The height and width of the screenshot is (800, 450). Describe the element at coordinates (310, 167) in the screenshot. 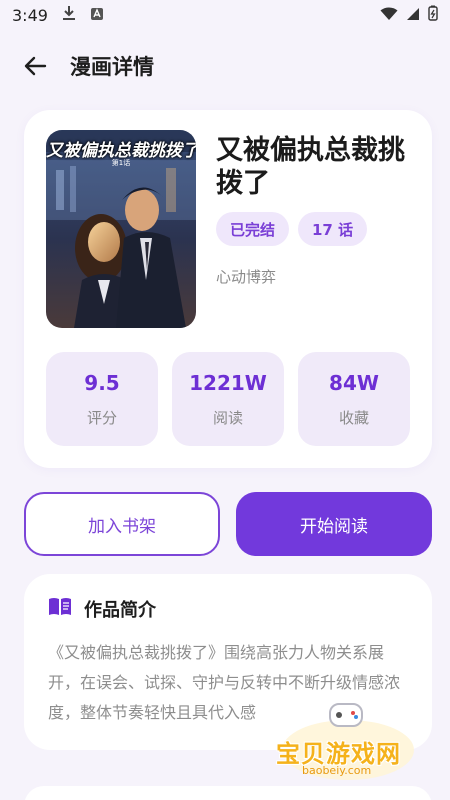

I see `comic-title: 又被偏执总裁挑拨了` at that location.